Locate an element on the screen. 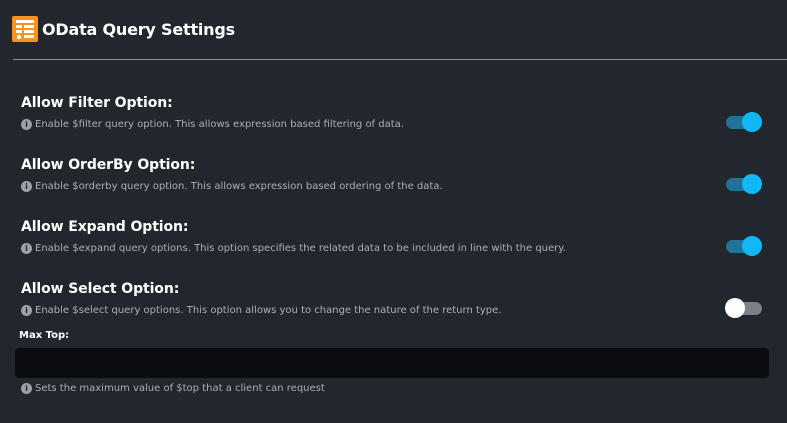  allow-expand-toggle is located at coordinates (743, 246).